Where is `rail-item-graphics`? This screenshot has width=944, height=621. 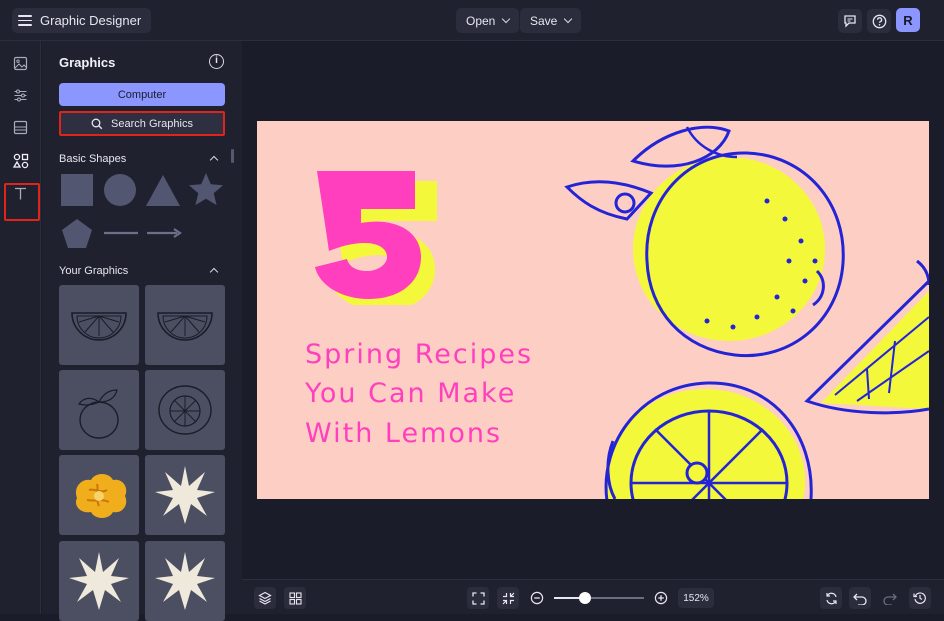
rail-item-graphics is located at coordinates (20, 160).